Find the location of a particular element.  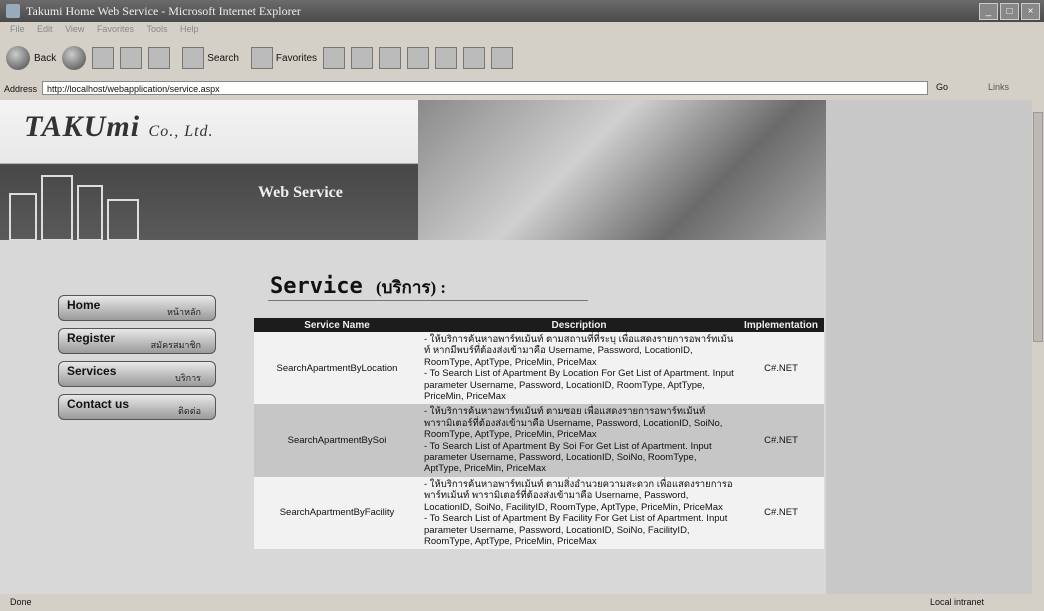

discuss-icon is located at coordinates (446, 58).